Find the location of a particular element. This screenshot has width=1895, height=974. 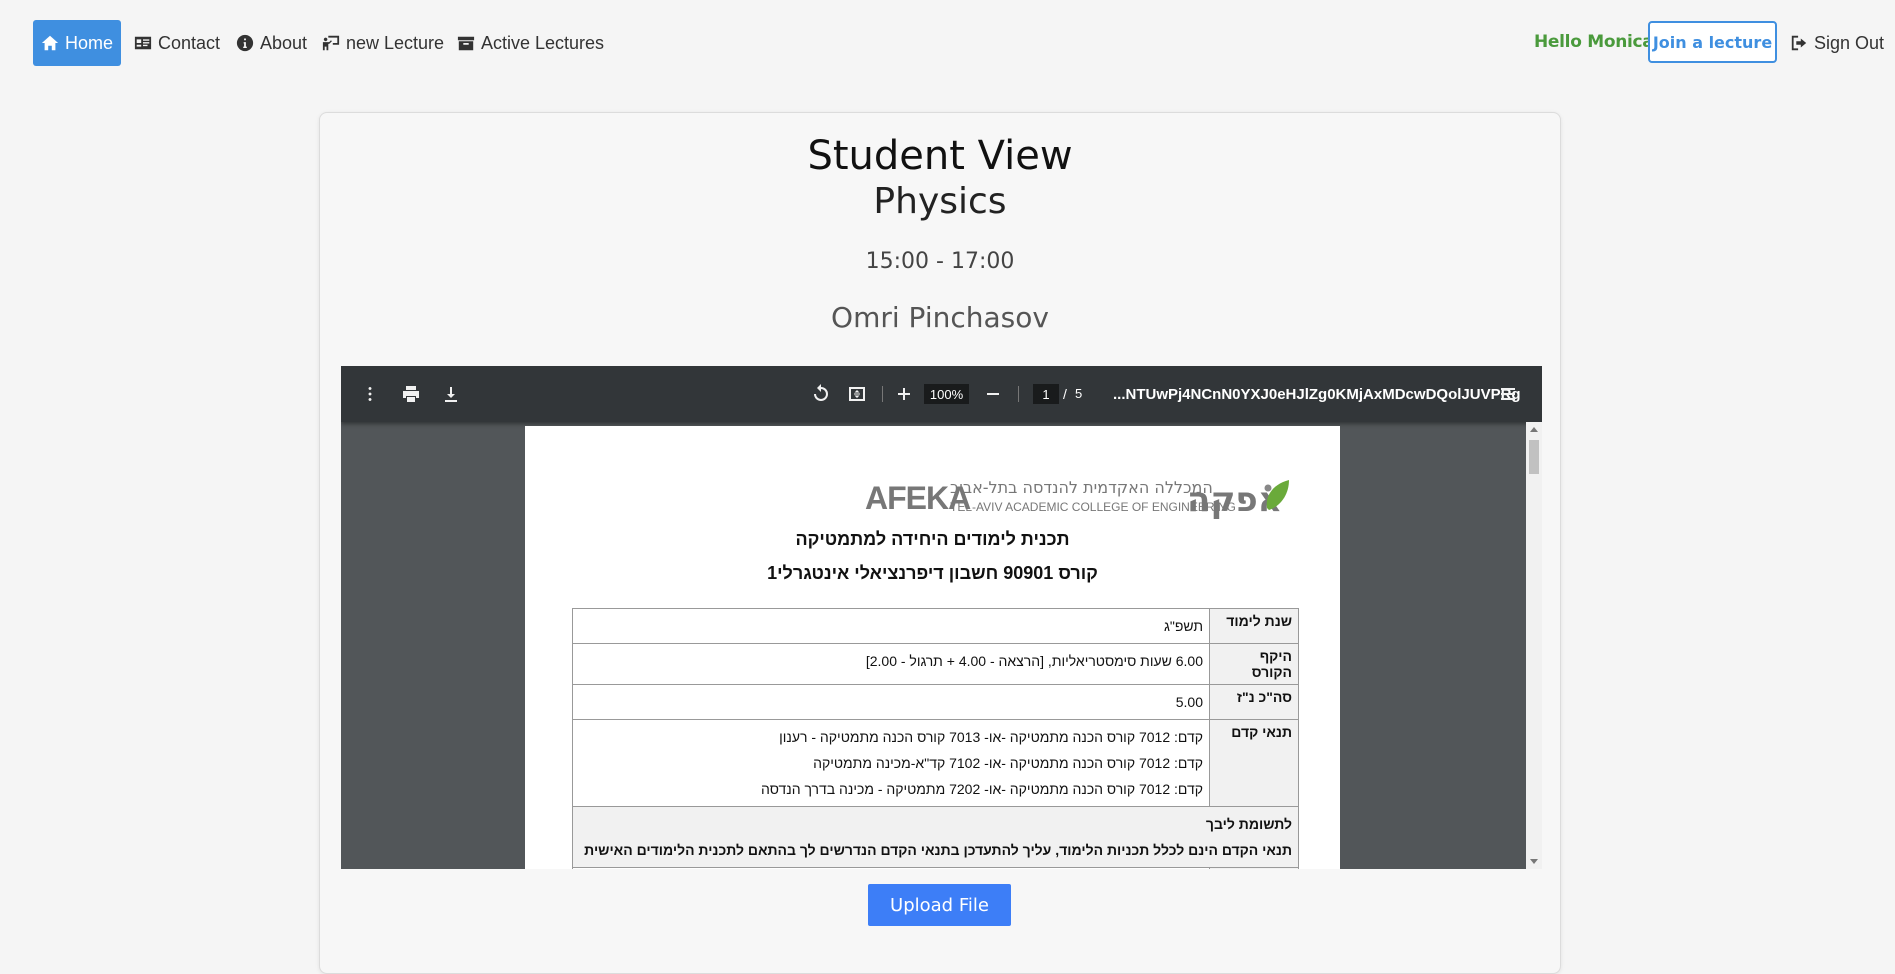

nav-new-lecture-label: new Lecture is located at coordinates (395, 42).